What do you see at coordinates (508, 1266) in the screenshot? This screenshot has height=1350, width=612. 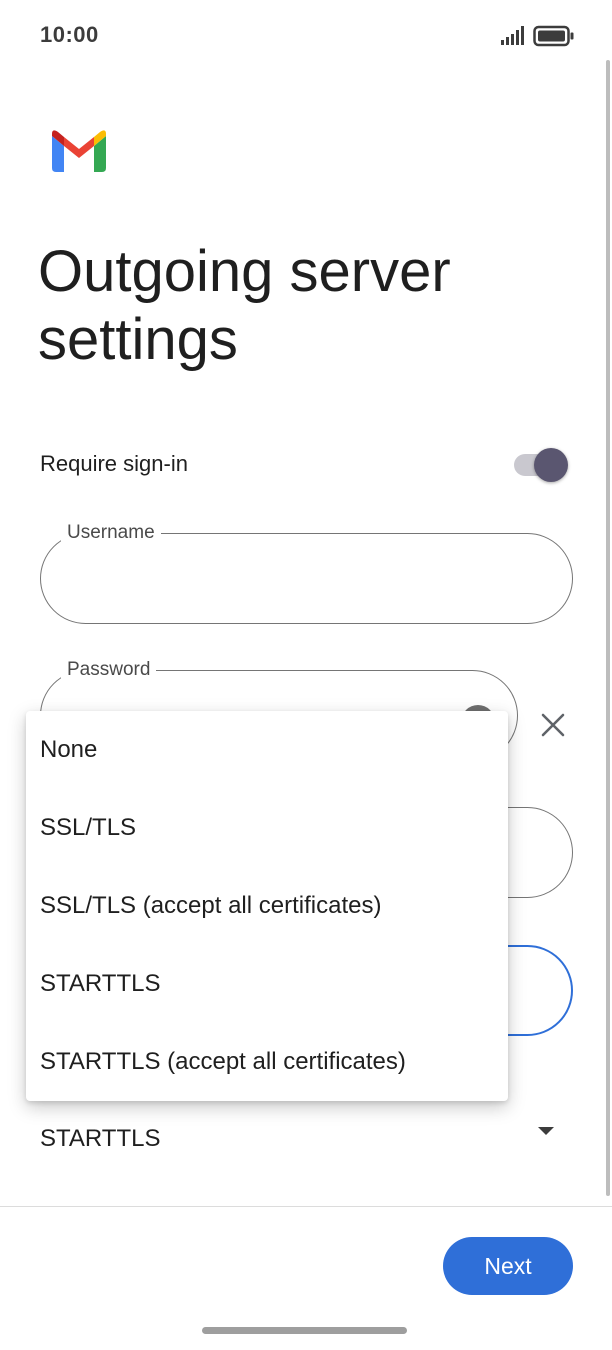 I see `next-button: Next` at bounding box center [508, 1266].